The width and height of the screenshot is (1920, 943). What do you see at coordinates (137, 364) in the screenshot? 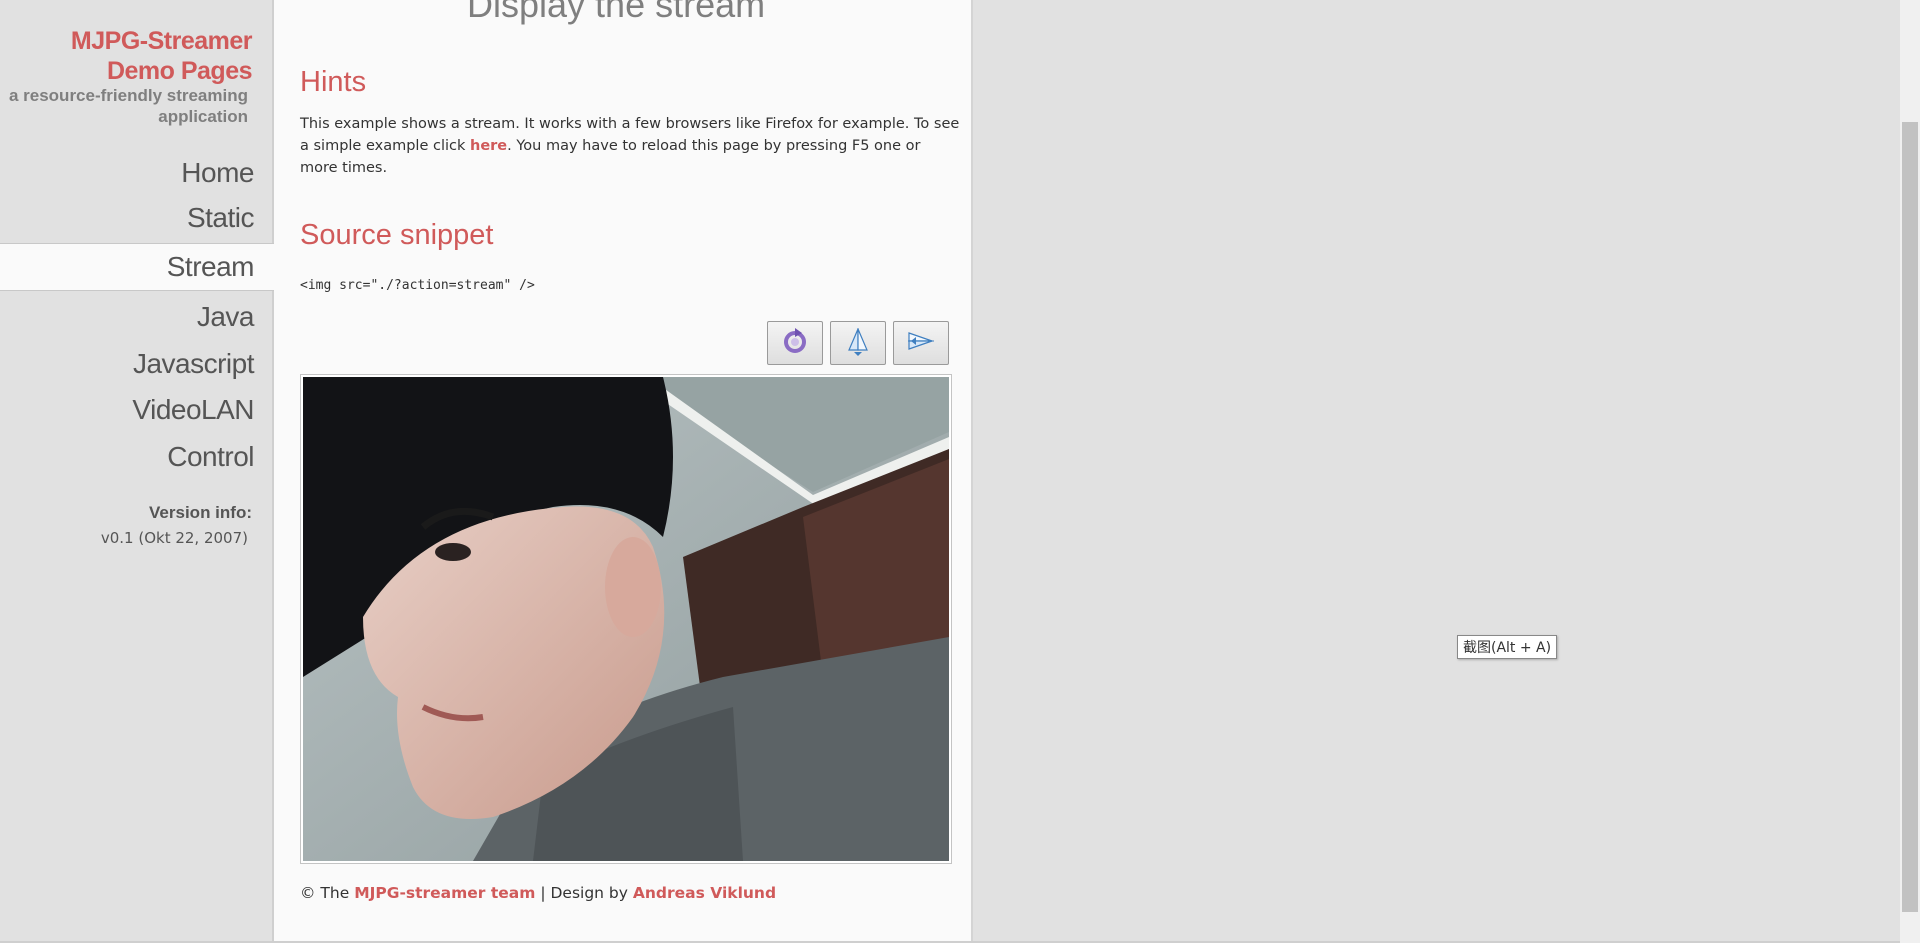
I see `nav-item-javascript: Javascript` at bounding box center [137, 364].